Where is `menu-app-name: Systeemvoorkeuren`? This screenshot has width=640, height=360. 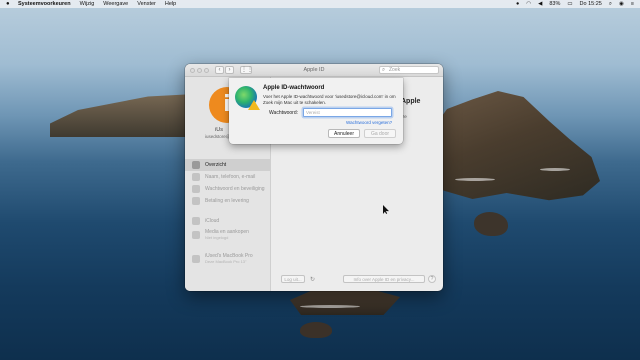
menu-app-name: Systeemvoorkeuren is located at coordinates (44, 4).